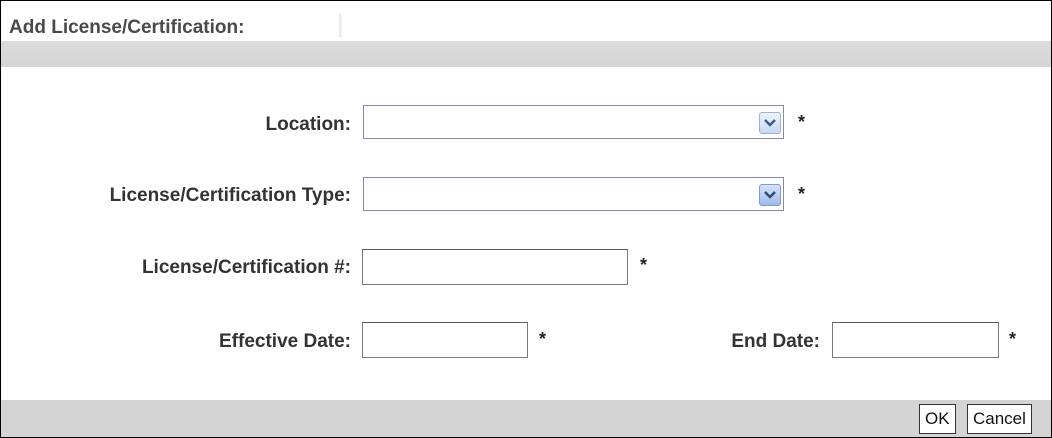 The height and width of the screenshot is (438, 1052). Describe the element at coordinates (802, 194) in the screenshot. I see `license-type-required-mark: *` at that location.